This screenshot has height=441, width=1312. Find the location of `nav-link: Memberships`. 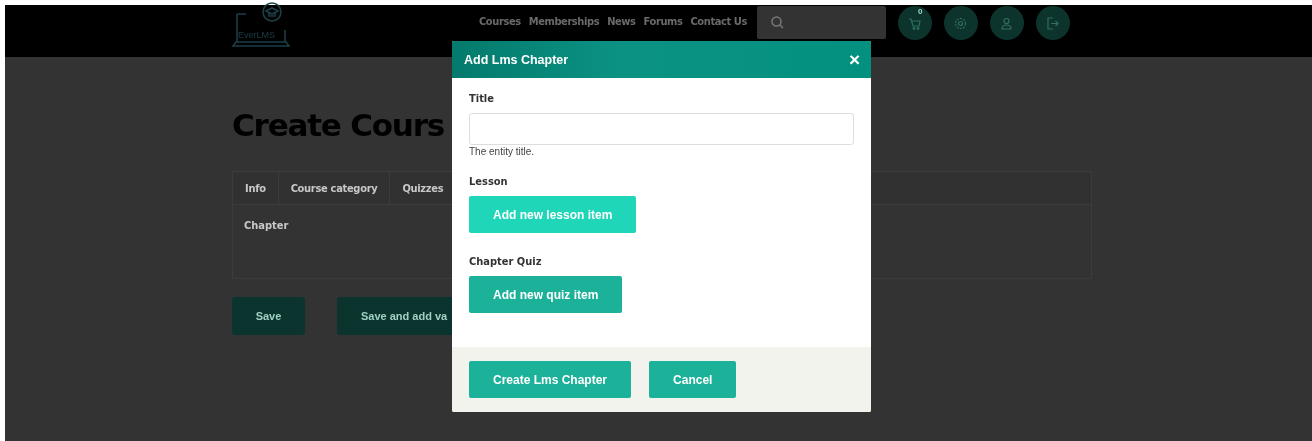

nav-link: Memberships is located at coordinates (564, 21).